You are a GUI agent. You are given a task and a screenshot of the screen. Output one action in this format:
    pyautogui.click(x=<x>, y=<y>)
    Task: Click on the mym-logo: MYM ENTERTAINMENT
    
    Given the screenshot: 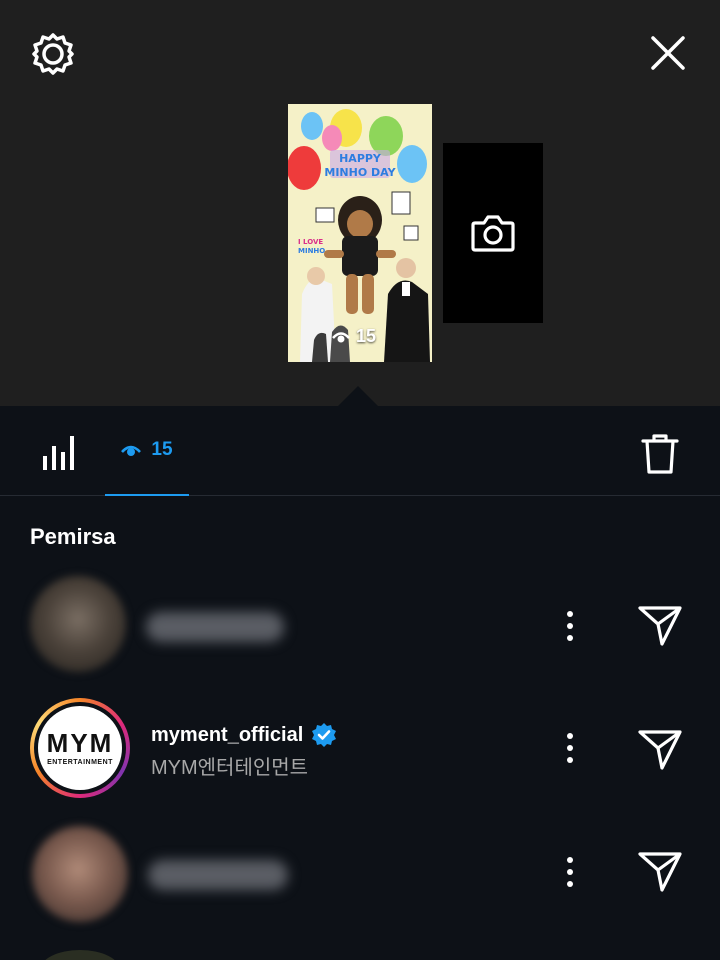 What is the action you would take?
    pyautogui.click(x=80, y=748)
    